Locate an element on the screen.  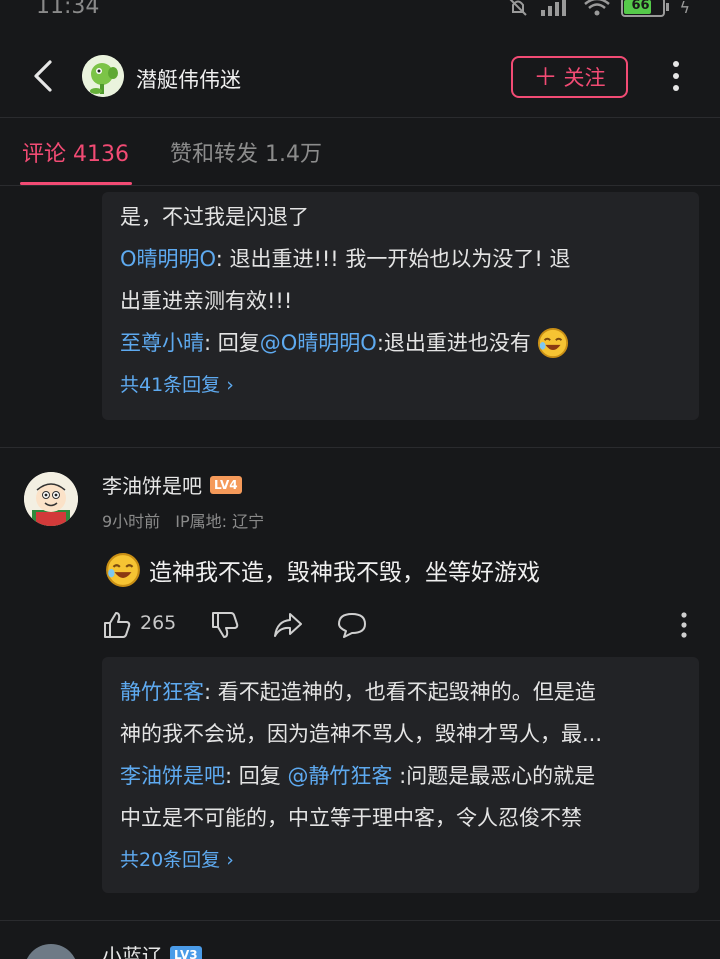
level-badge: LV4 is located at coordinates (226, 484).